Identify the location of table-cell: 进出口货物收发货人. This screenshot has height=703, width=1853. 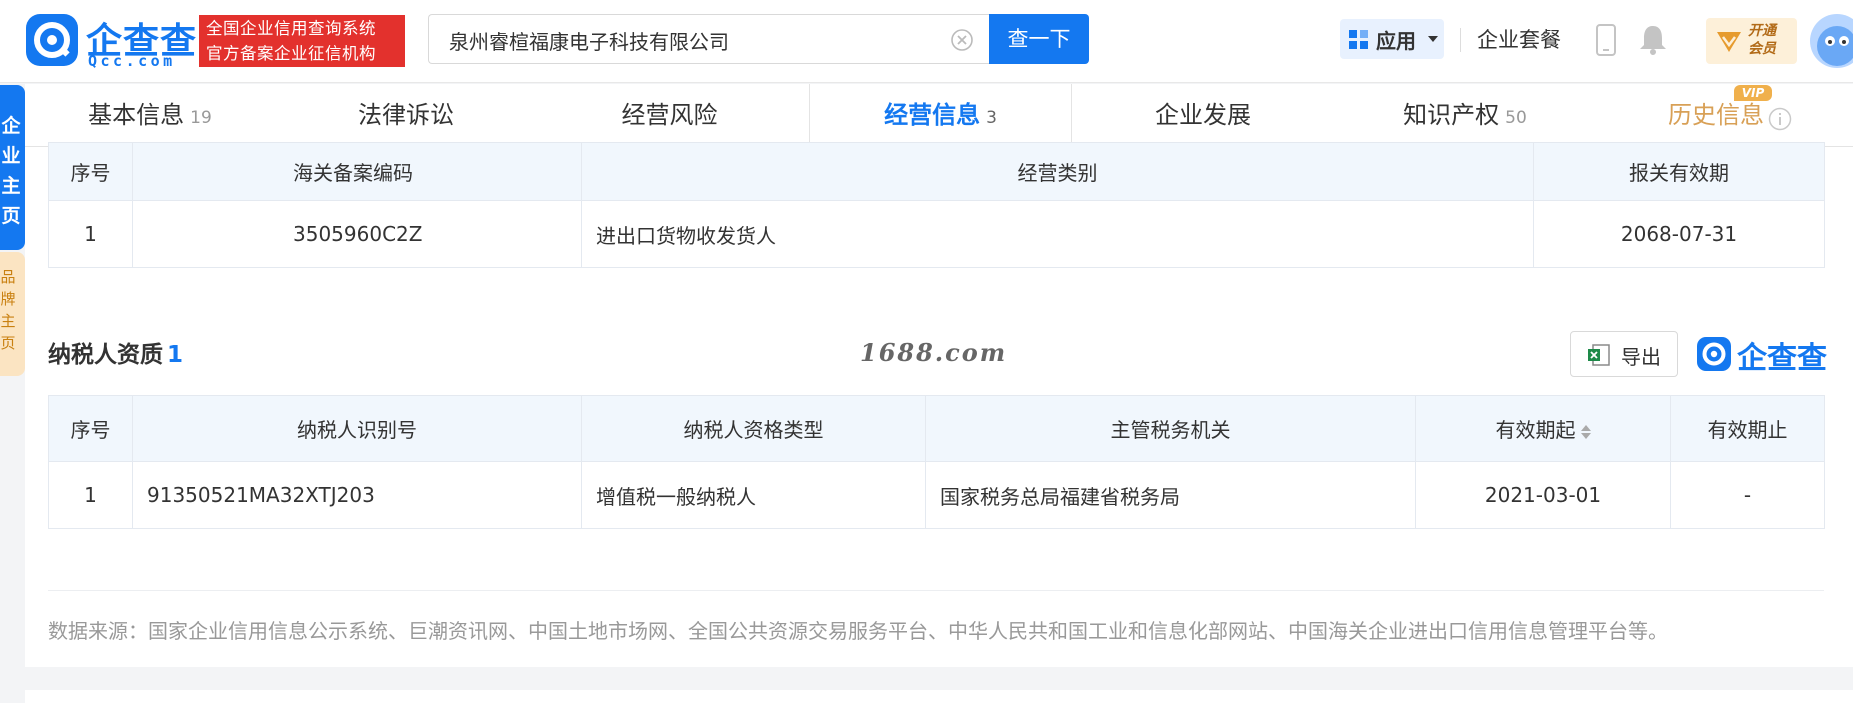
(1057, 234).